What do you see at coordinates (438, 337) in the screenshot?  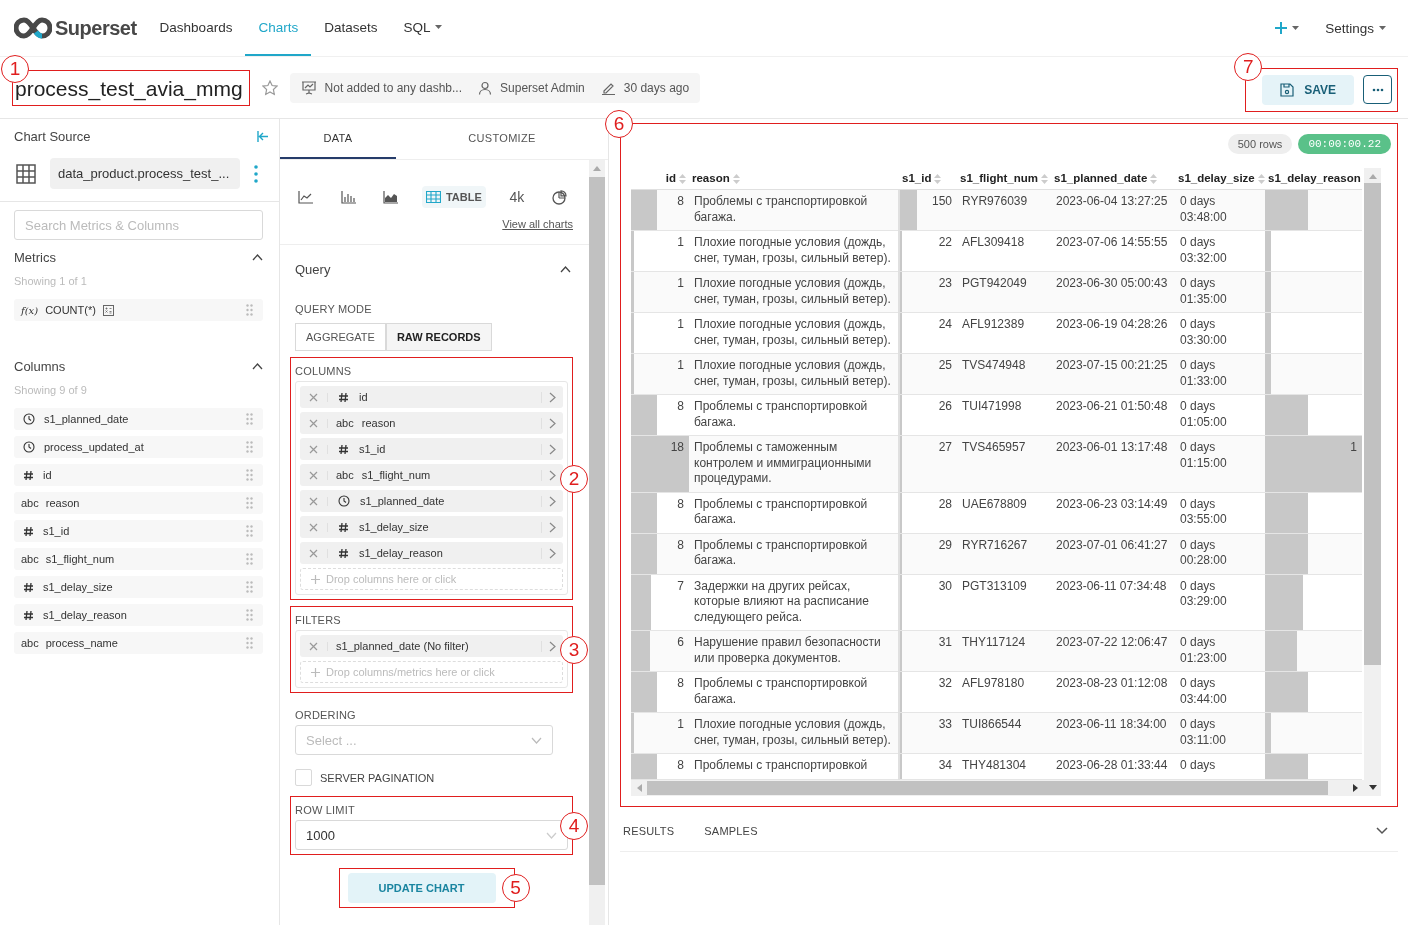 I see `query-mode-option: RAW RECORDS` at bounding box center [438, 337].